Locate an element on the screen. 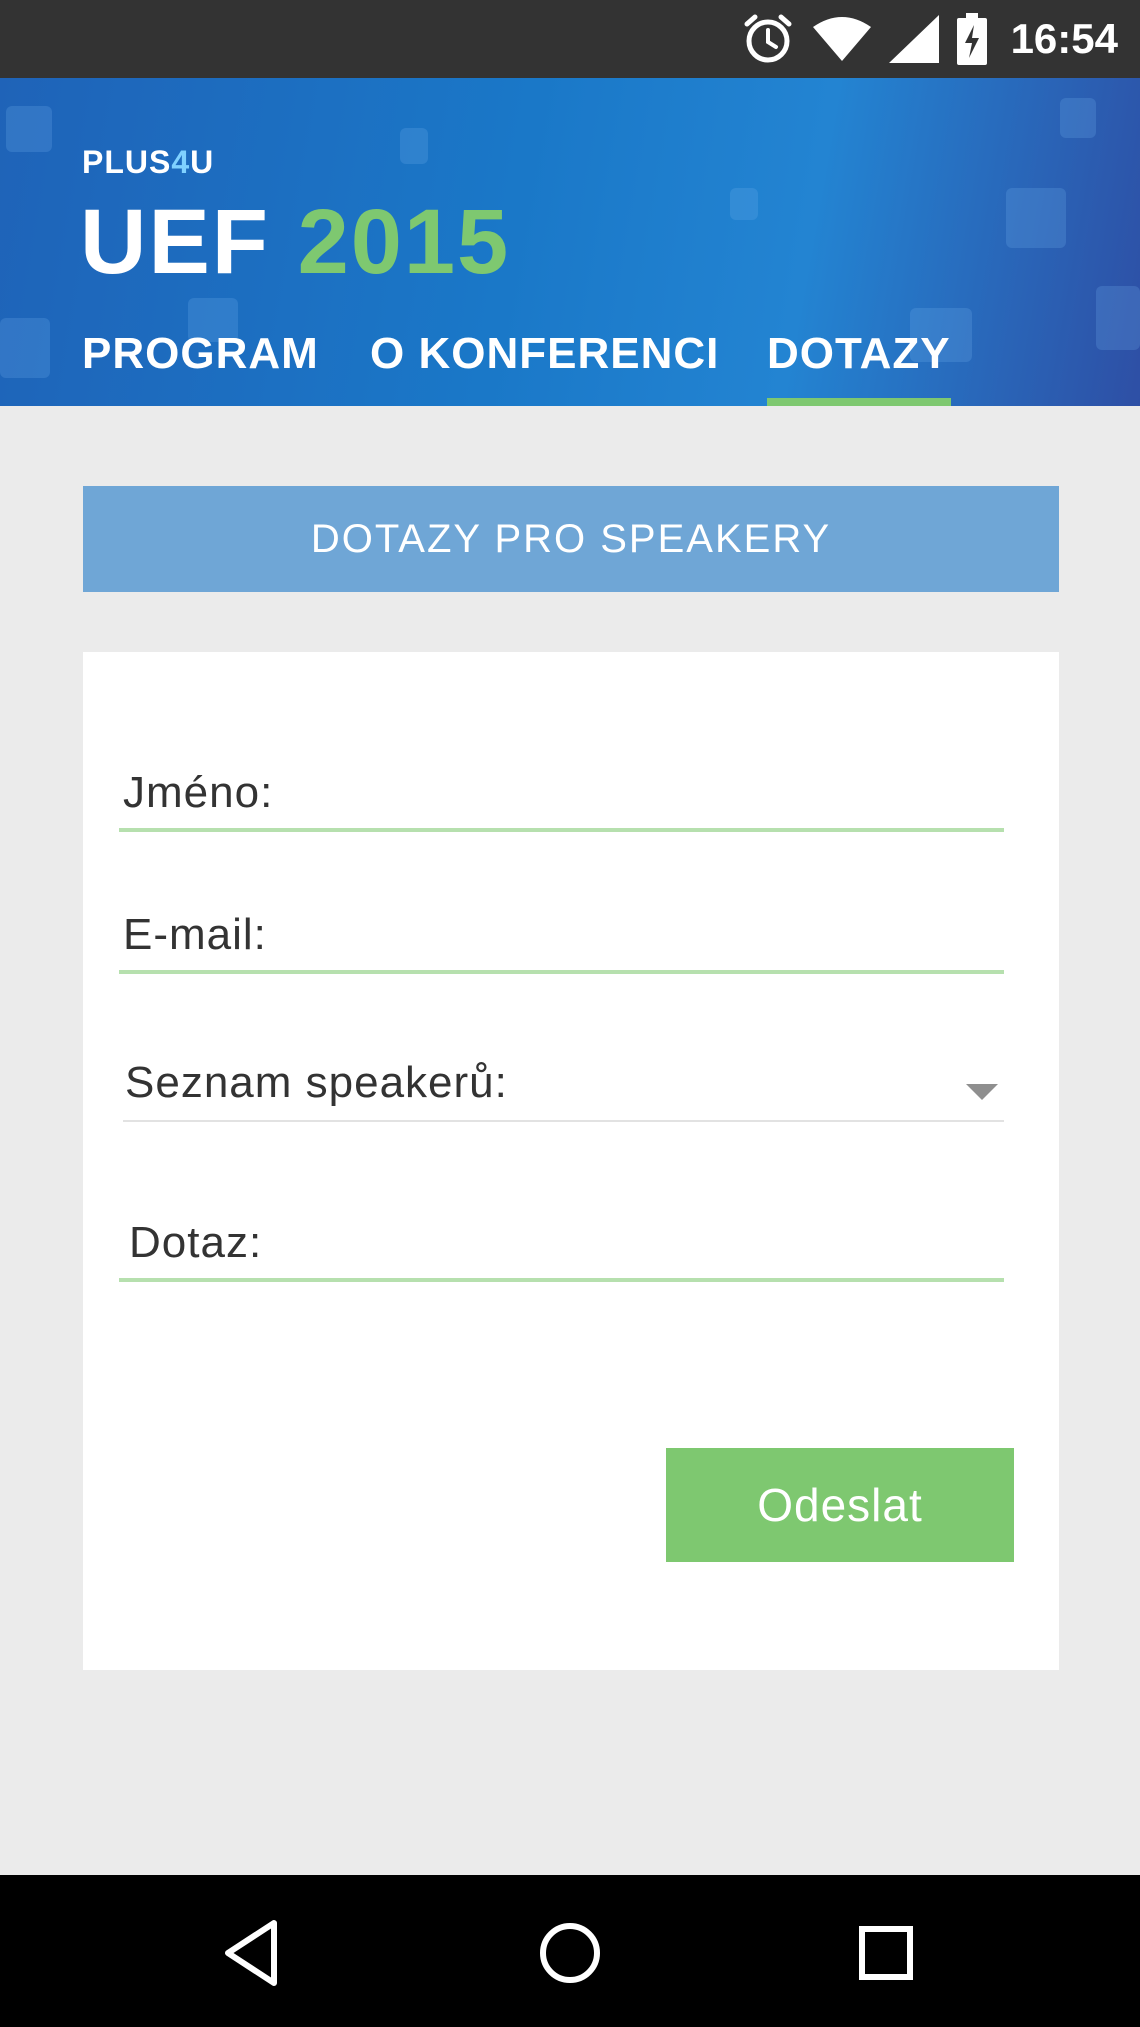 The width and height of the screenshot is (1140, 2027). brand-logo: PLUS4U is located at coordinates (148, 162).